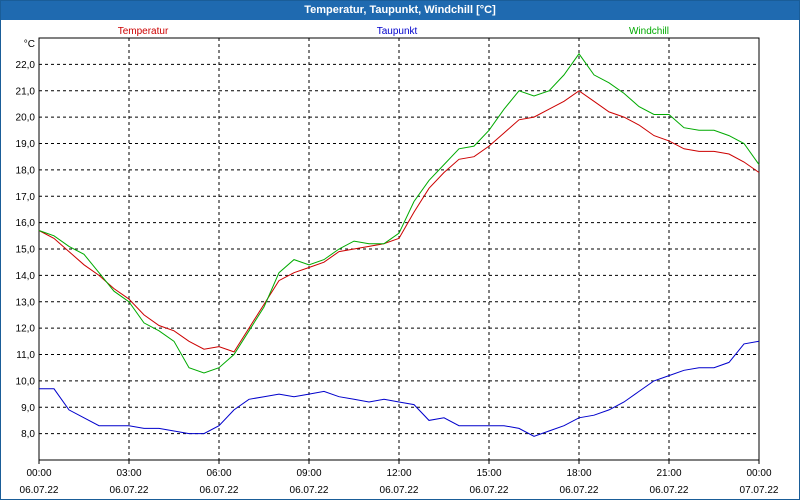  I want to click on y-tick-label: 17,0, so click(26, 197).